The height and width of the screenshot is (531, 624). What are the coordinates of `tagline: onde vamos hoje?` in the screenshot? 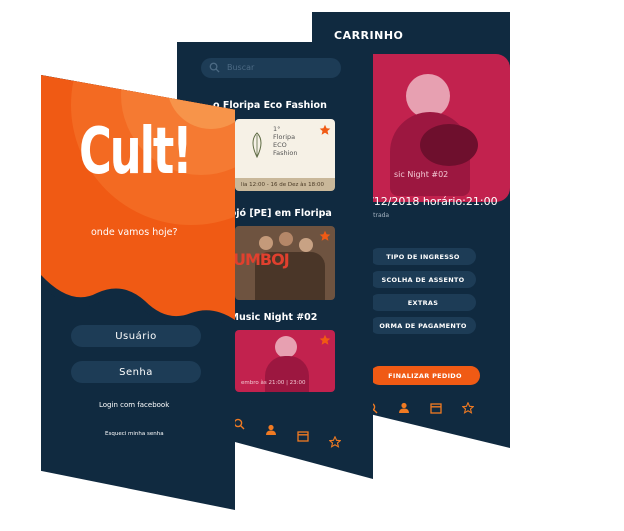 It's located at (134, 232).